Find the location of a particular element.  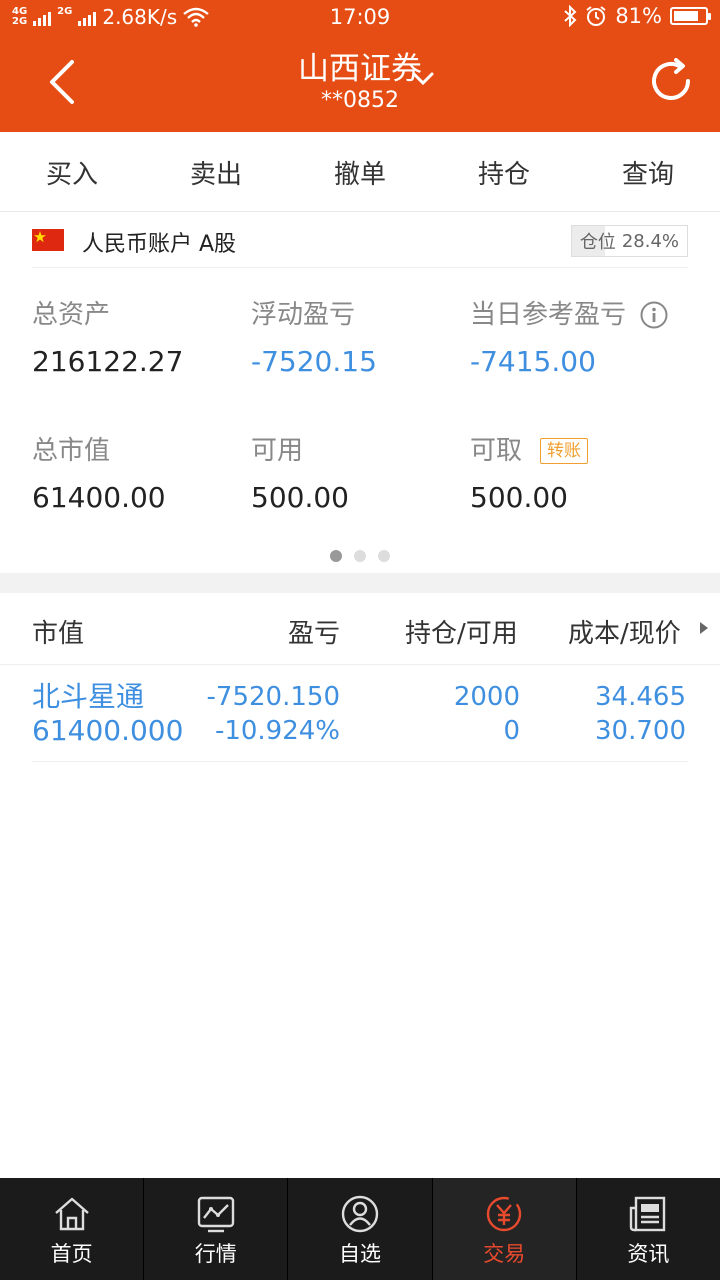

bottom-nav-label: 自选 is located at coordinates (360, 1254).